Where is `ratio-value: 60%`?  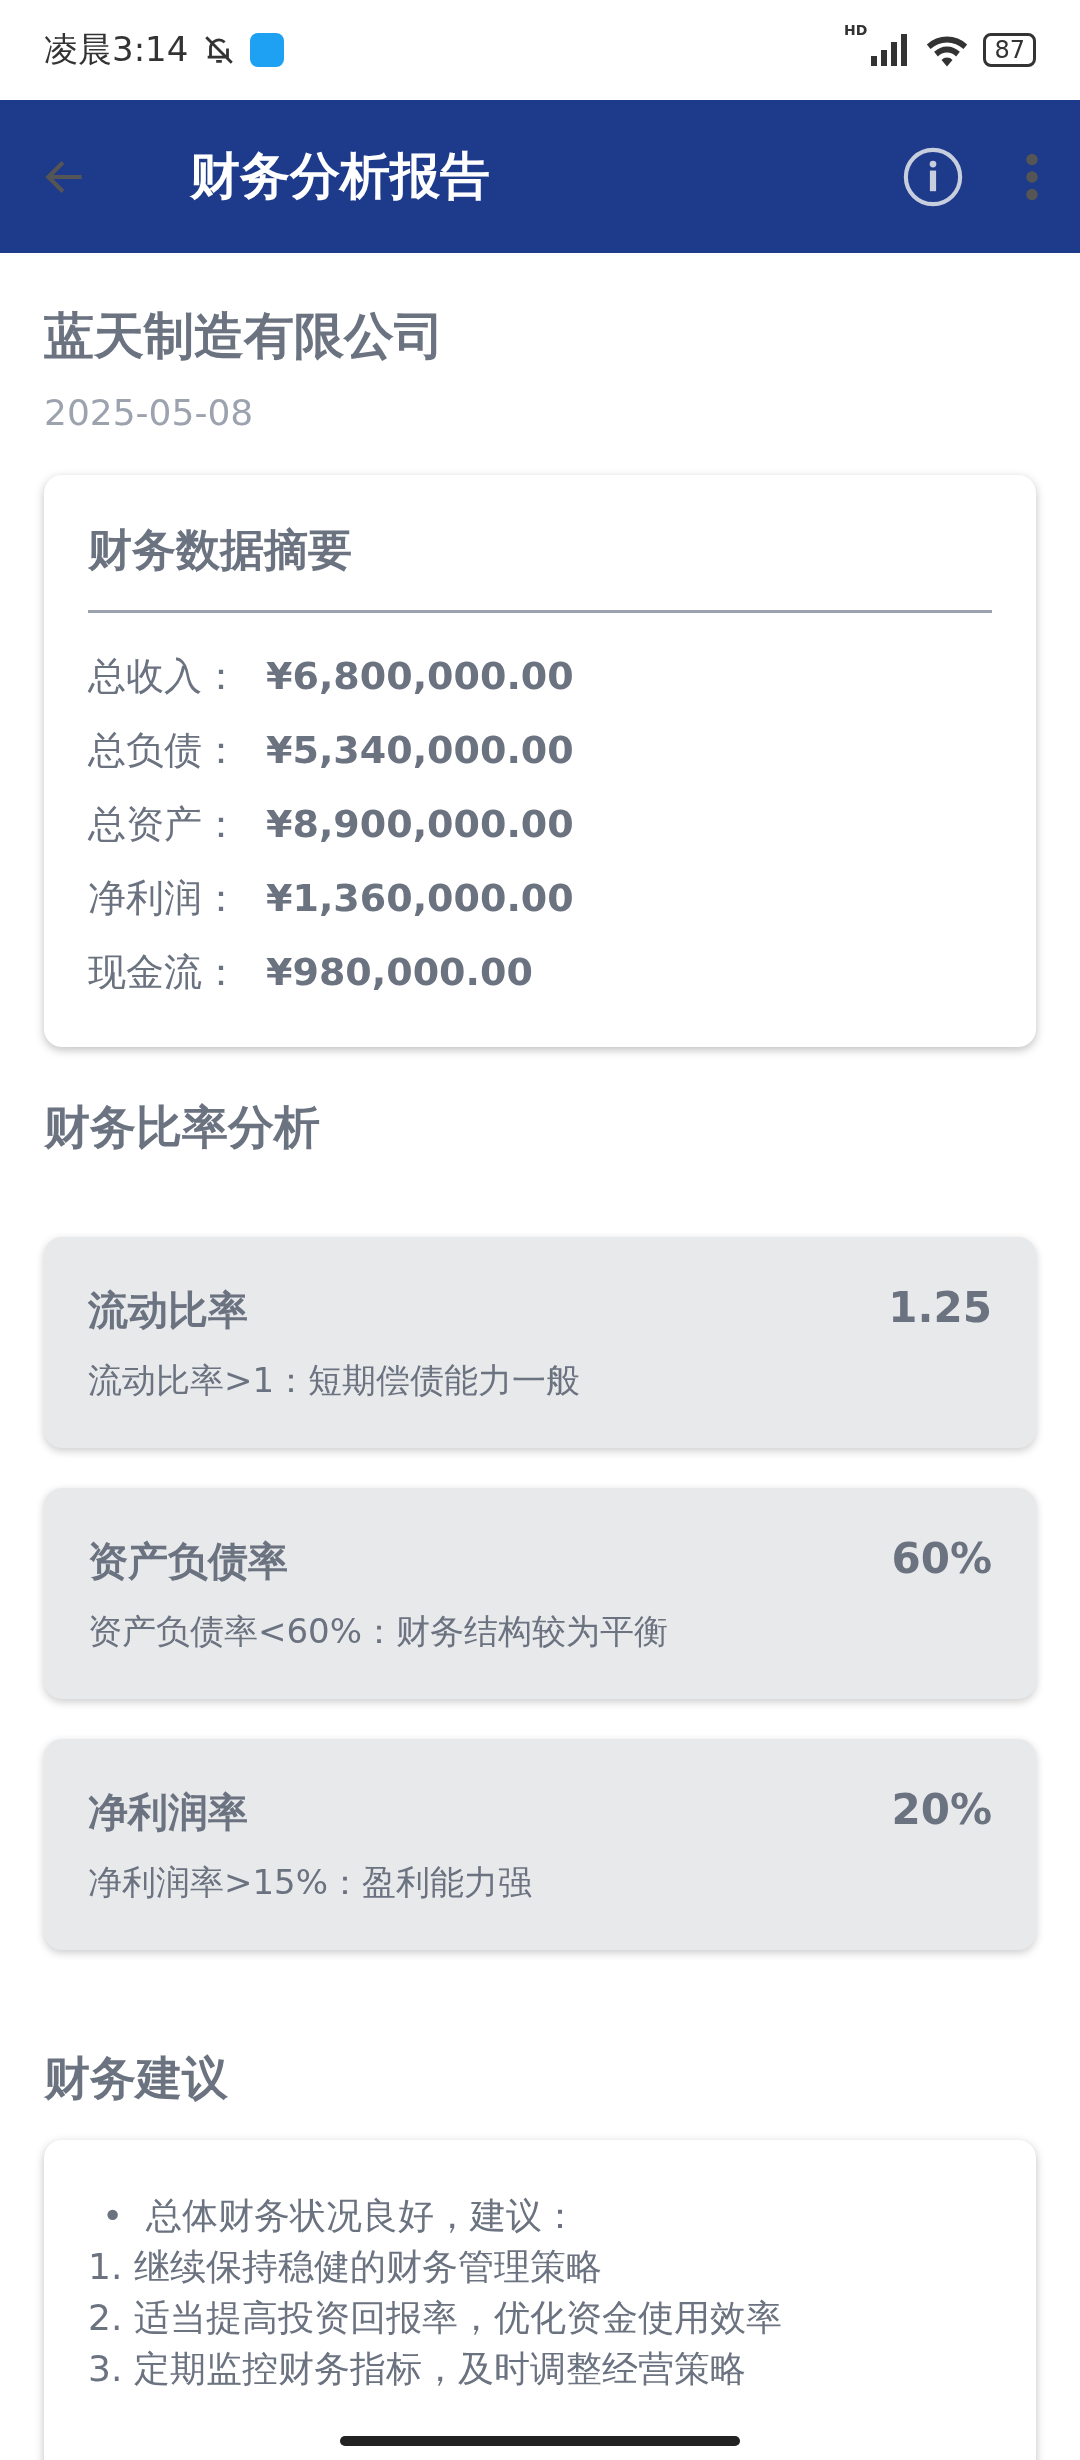 ratio-value: 60% is located at coordinates (941, 1559).